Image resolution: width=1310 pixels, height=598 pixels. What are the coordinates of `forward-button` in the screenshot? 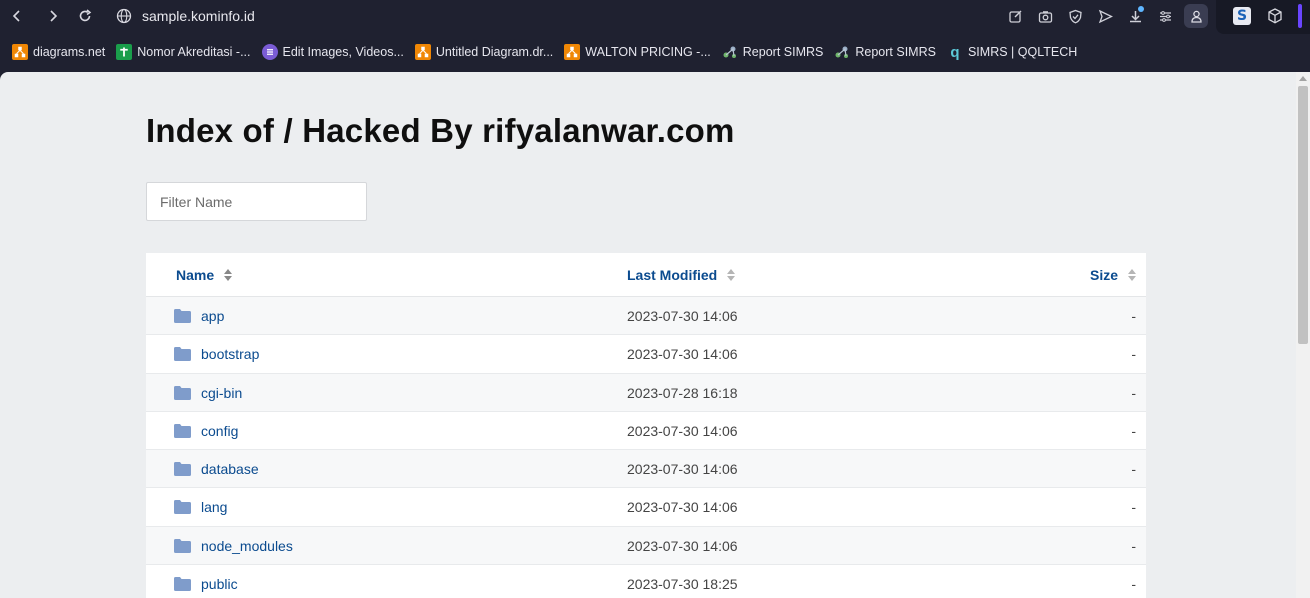 It's located at (53, 16).